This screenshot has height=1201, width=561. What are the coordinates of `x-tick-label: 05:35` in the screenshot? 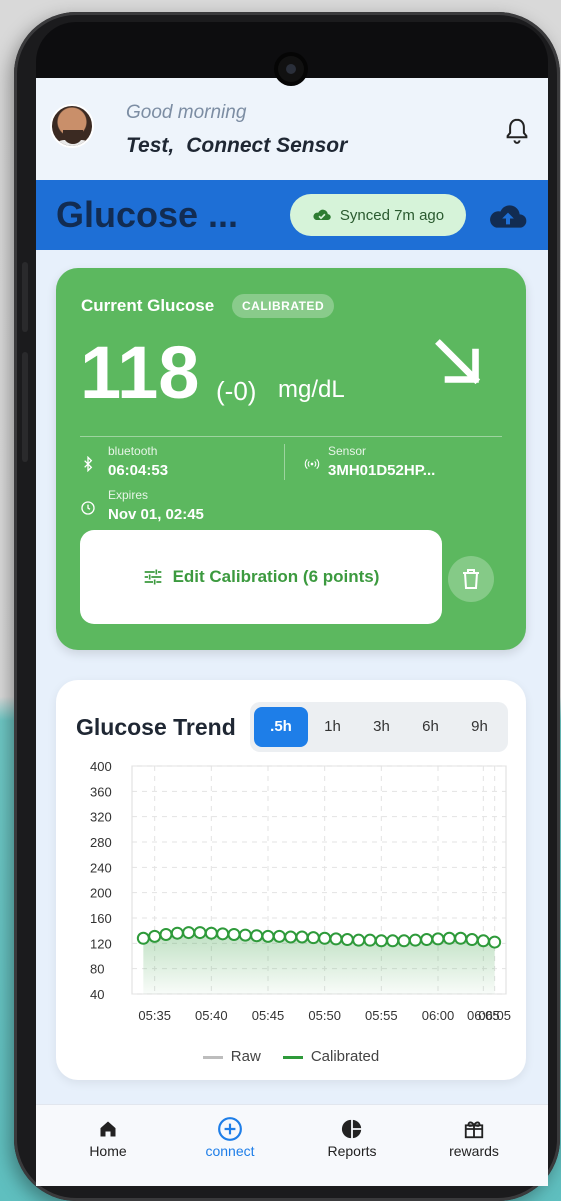 It's located at (154, 1015).